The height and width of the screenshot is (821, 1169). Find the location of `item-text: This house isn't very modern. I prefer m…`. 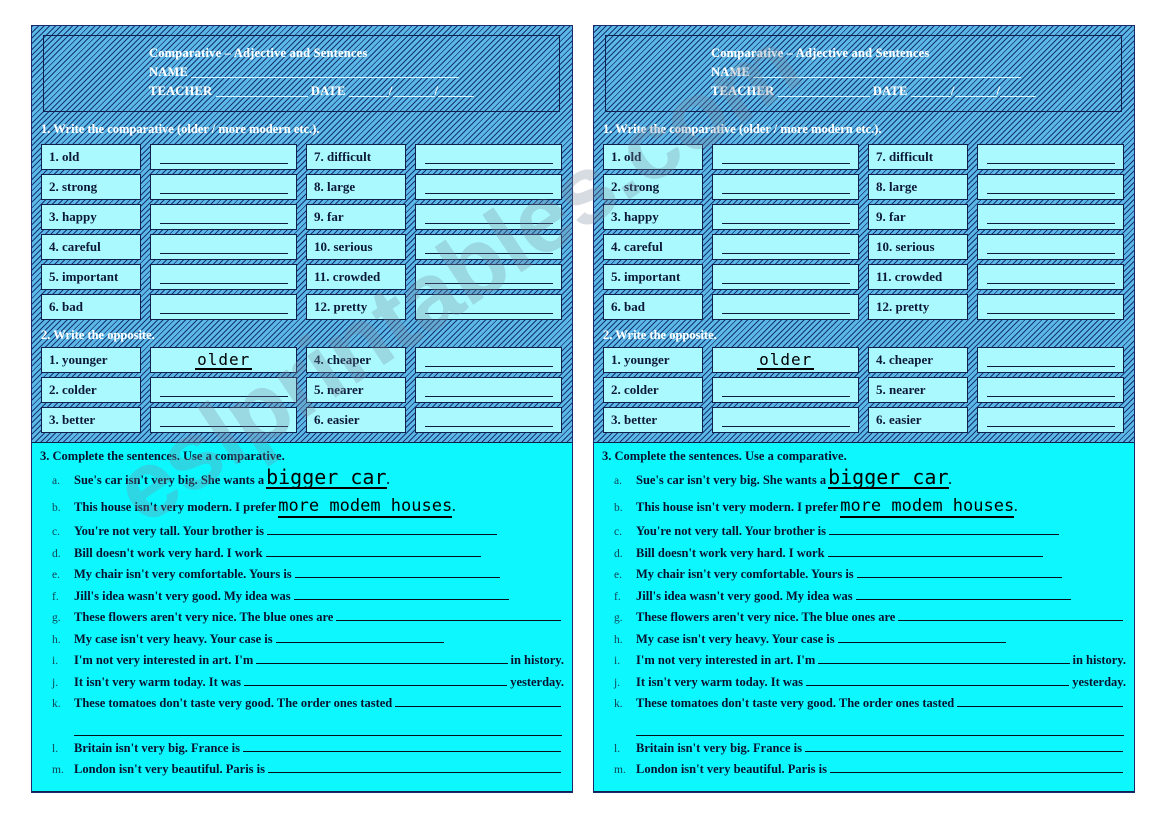

item-text: This house isn't very modern. I prefer m… is located at coordinates (881, 507).